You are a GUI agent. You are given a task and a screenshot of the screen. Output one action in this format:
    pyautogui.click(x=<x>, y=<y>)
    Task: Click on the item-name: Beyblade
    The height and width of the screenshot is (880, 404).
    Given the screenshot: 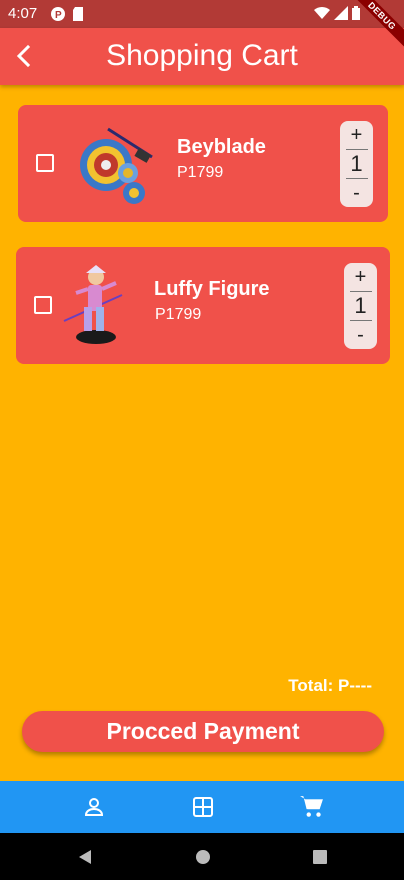 What is the action you would take?
    pyautogui.click(x=221, y=147)
    